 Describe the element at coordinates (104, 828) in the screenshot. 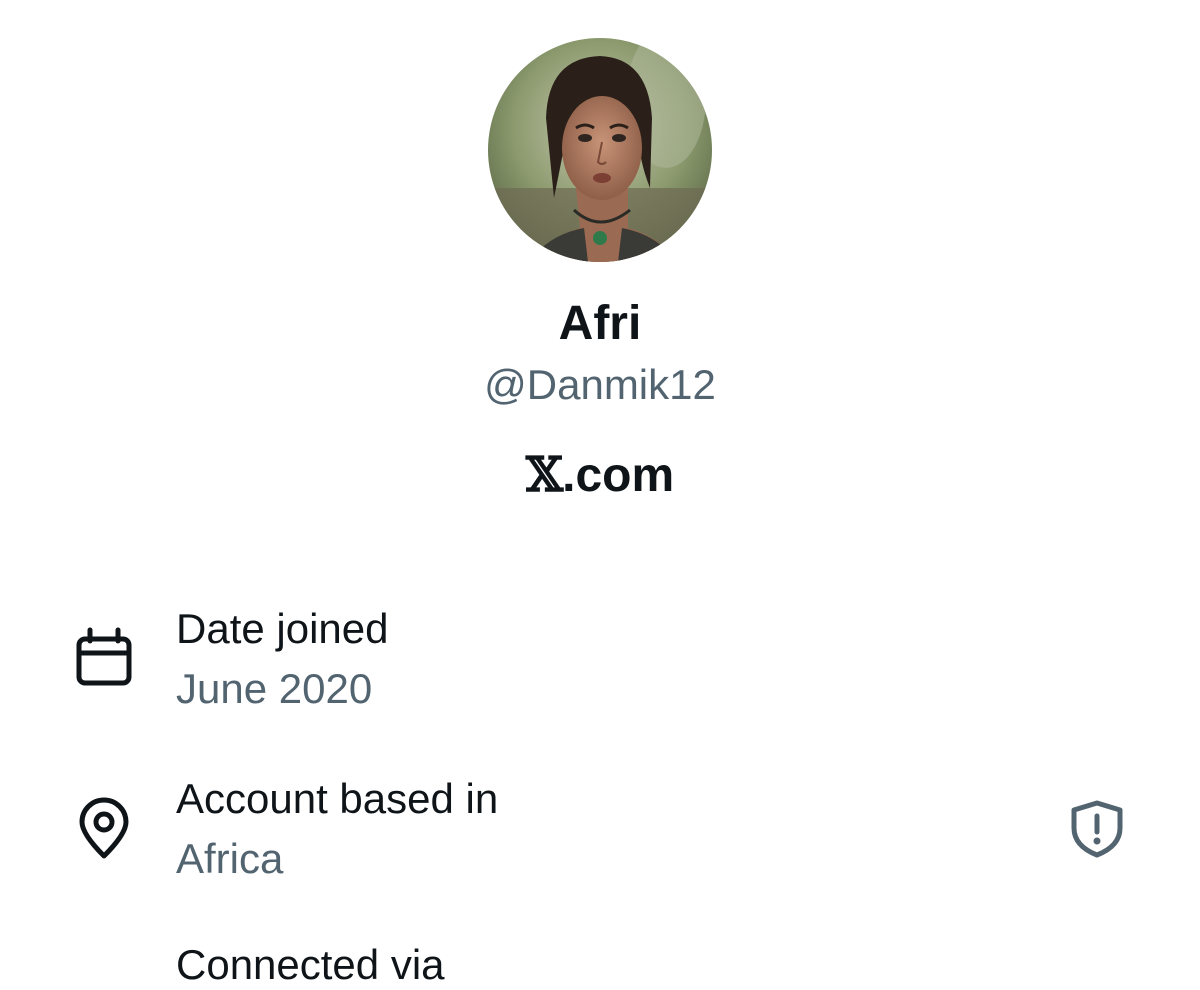

I see `location-pin-icon` at that location.